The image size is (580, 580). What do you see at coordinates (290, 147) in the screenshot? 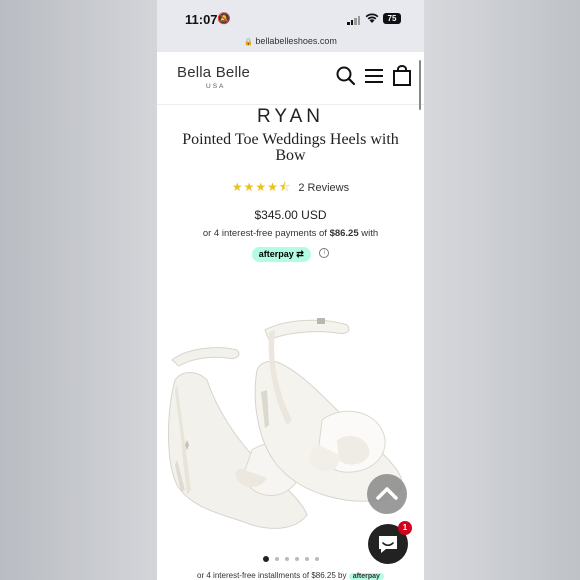
I see `product-title: Pointed Toe Weddings Heels with Bow` at bounding box center [290, 147].